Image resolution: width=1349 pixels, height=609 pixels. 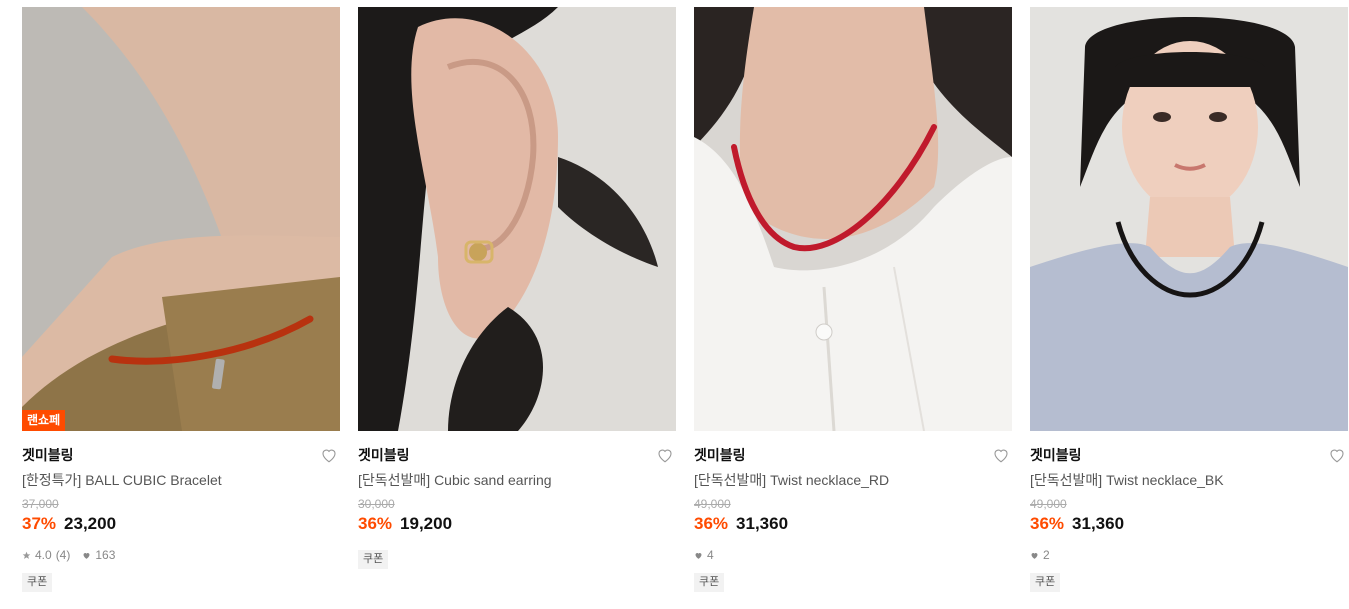 I want to click on original-price: 37,000, so click(x=40, y=504).